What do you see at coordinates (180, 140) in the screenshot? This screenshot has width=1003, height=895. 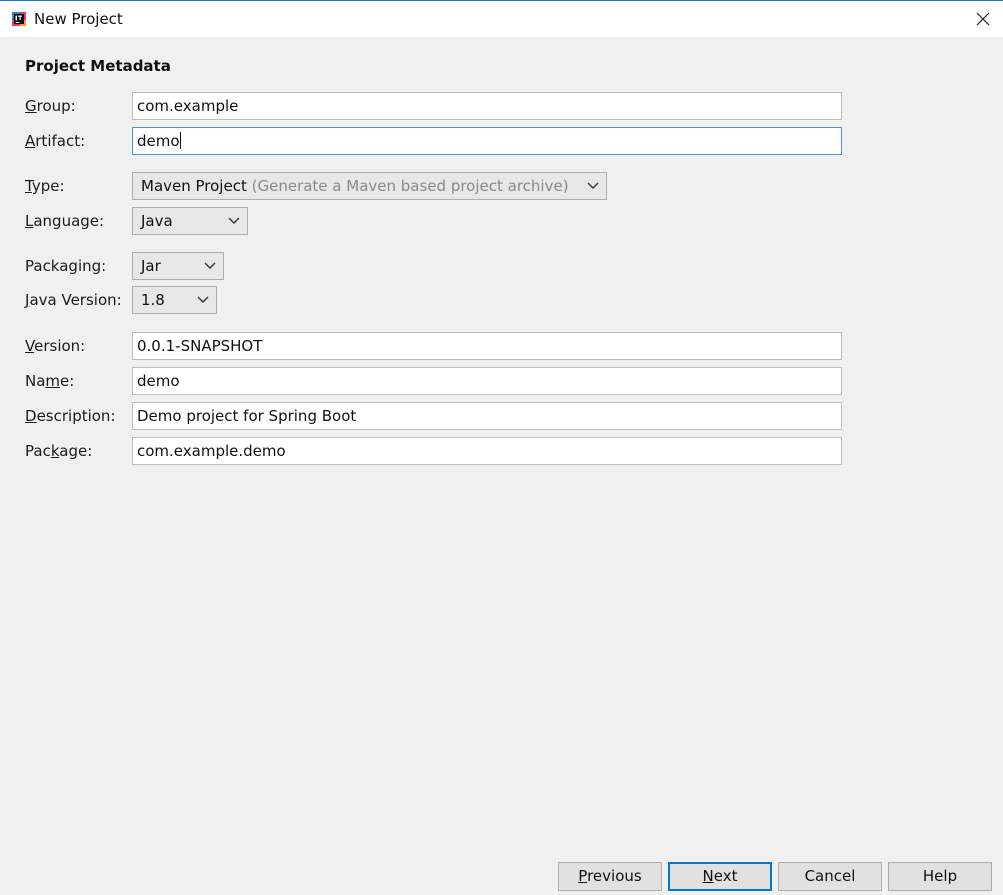 I see `text-caret` at bounding box center [180, 140].